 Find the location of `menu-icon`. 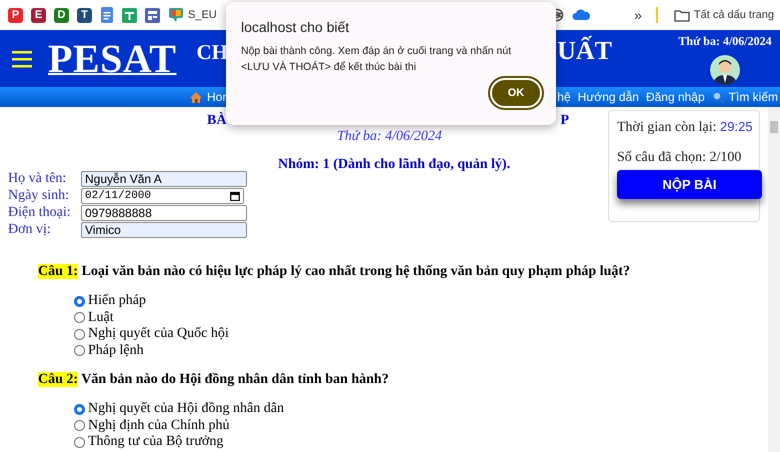

menu-icon is located at coordinates (22, 59).